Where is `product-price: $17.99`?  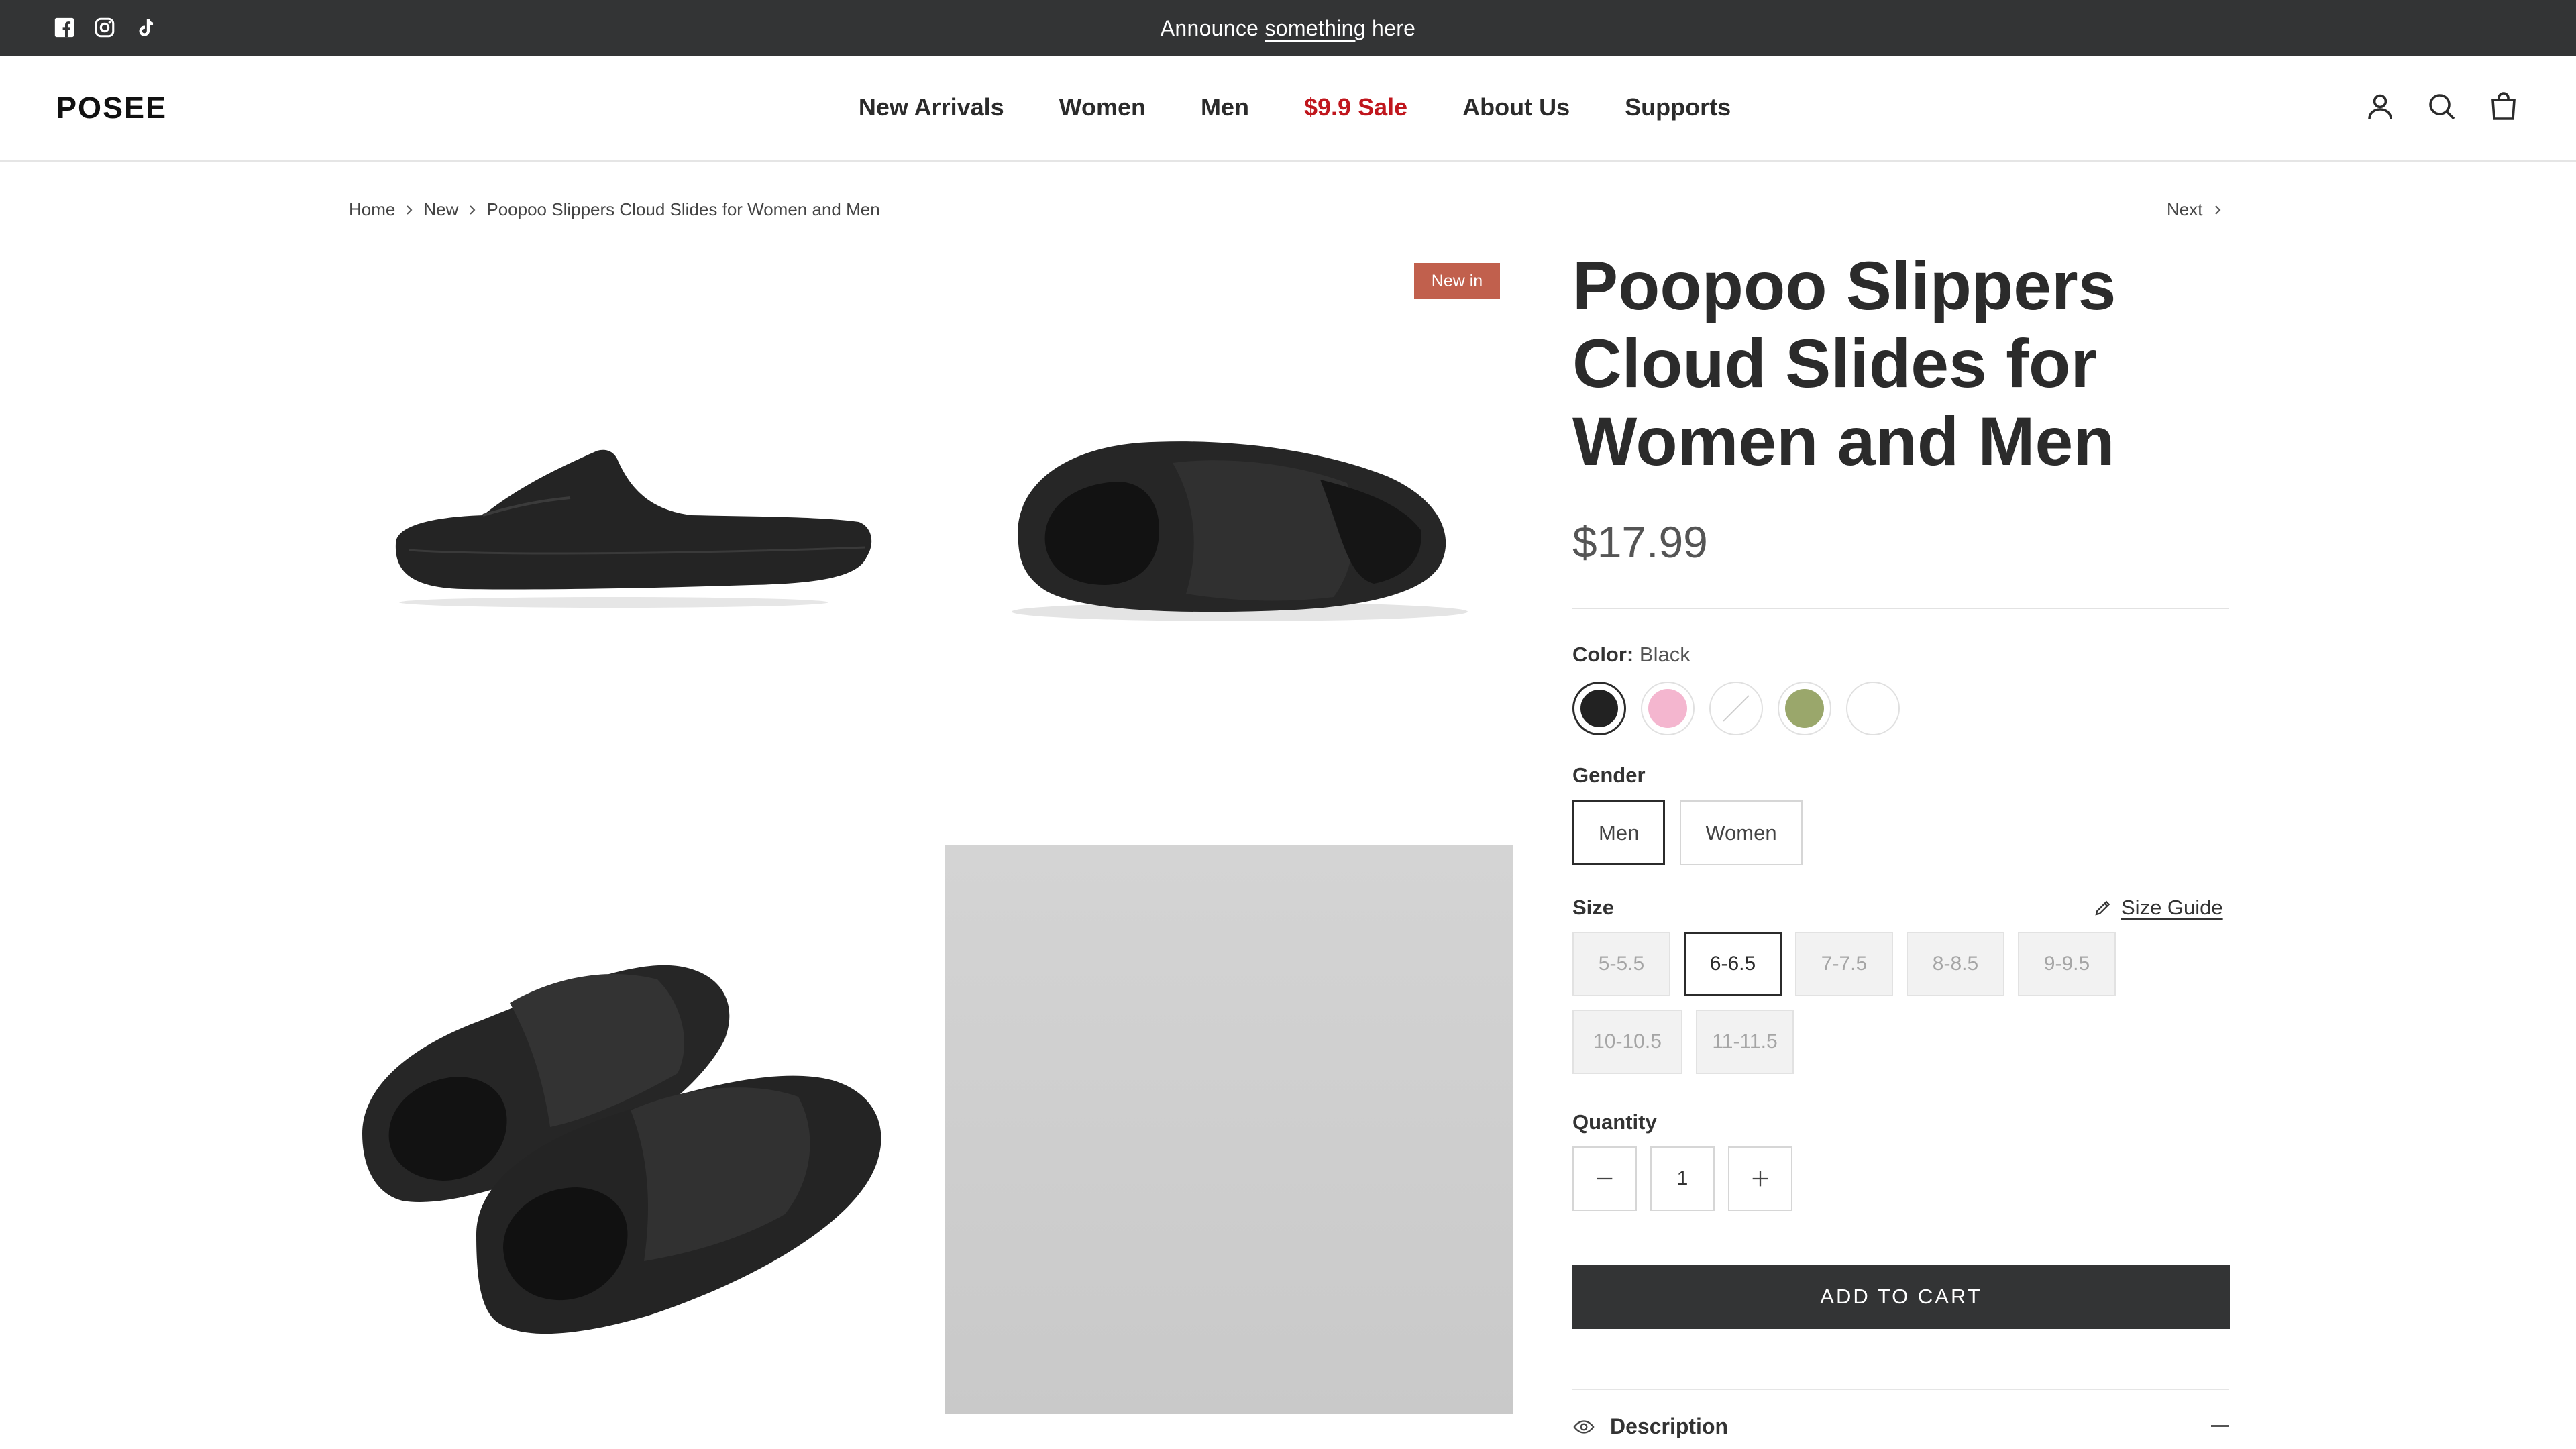
product-price: $17.99 is located at coordinates (1640, 542).